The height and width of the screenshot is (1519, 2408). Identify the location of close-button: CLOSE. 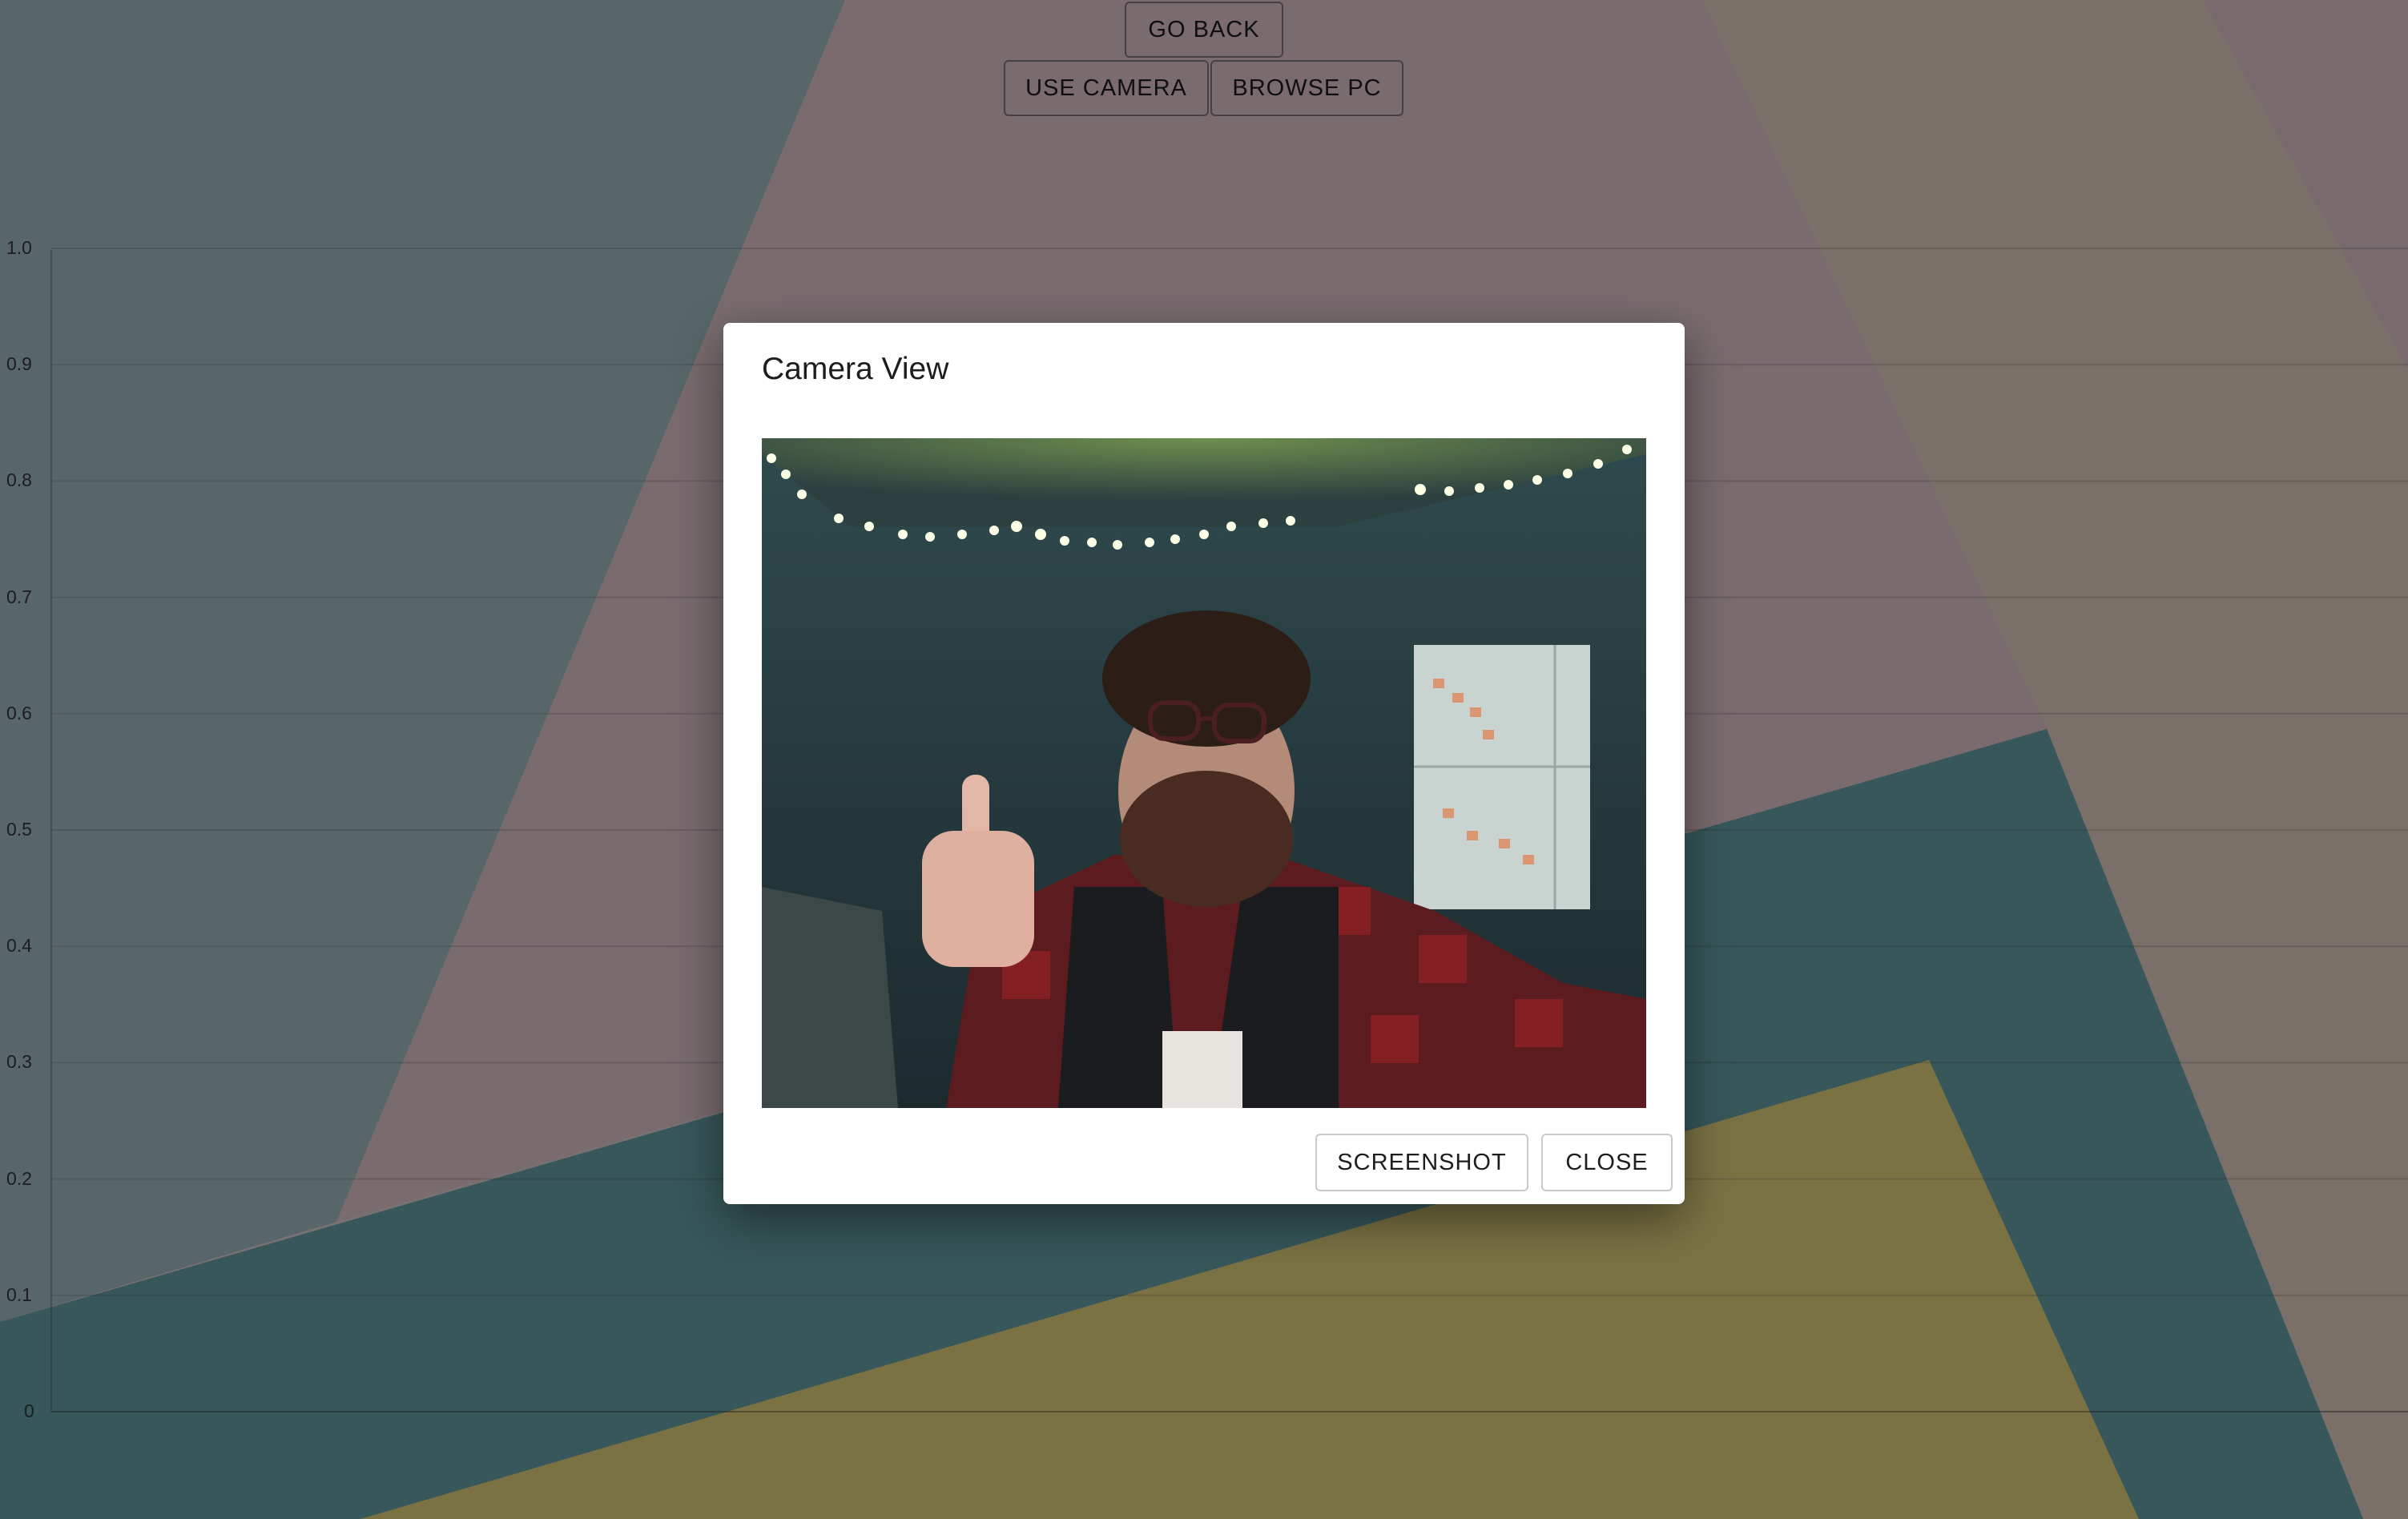
(1607, 1162).